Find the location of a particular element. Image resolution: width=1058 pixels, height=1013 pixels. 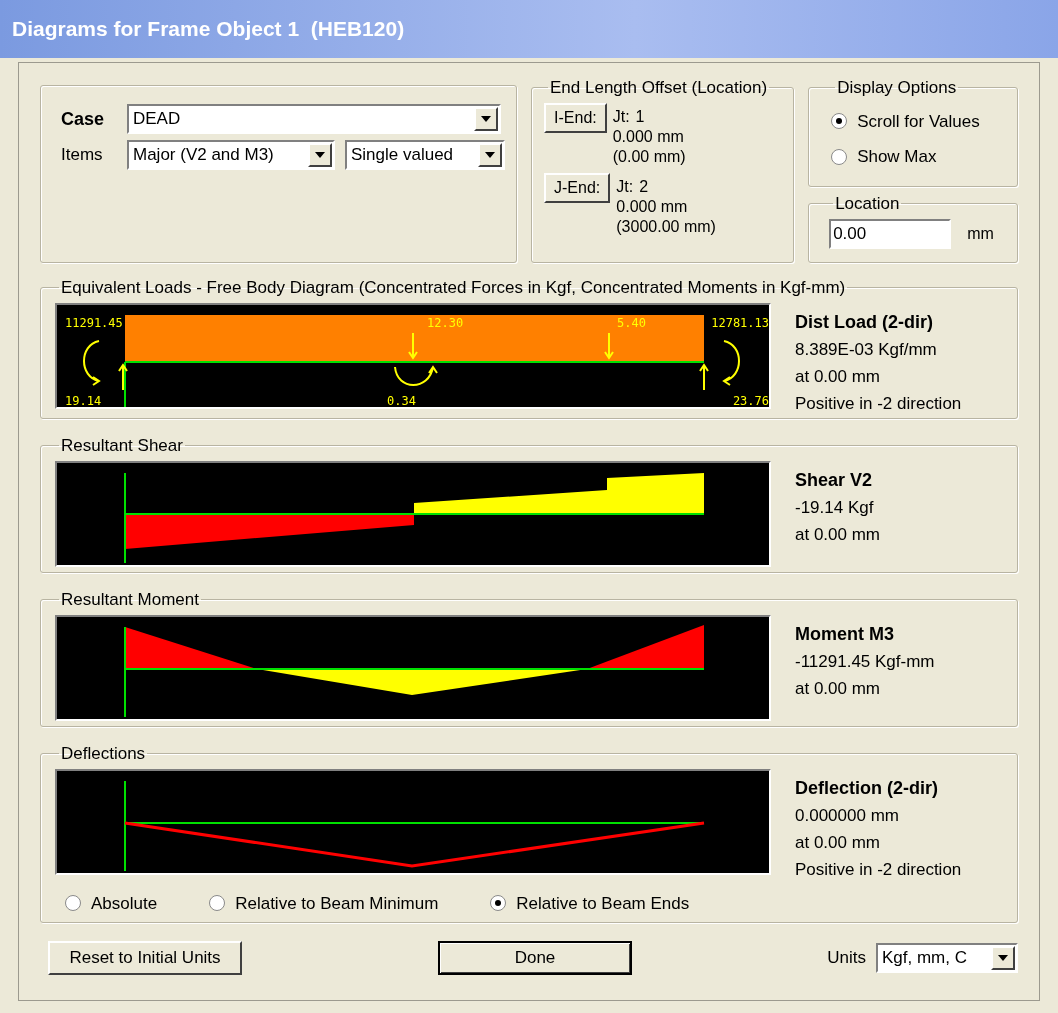

readout-title: Shear V2 is located at coordinates (834, 480).